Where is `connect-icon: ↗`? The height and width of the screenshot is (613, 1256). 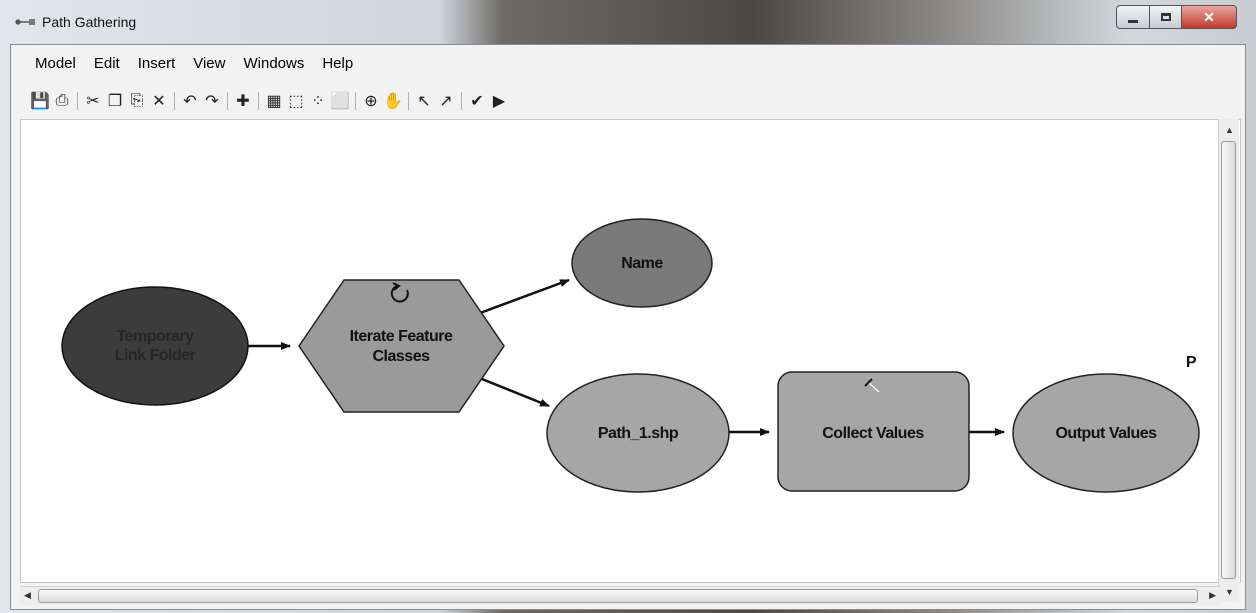
connect-icon: ↗ is located at coordinates (446, 101).